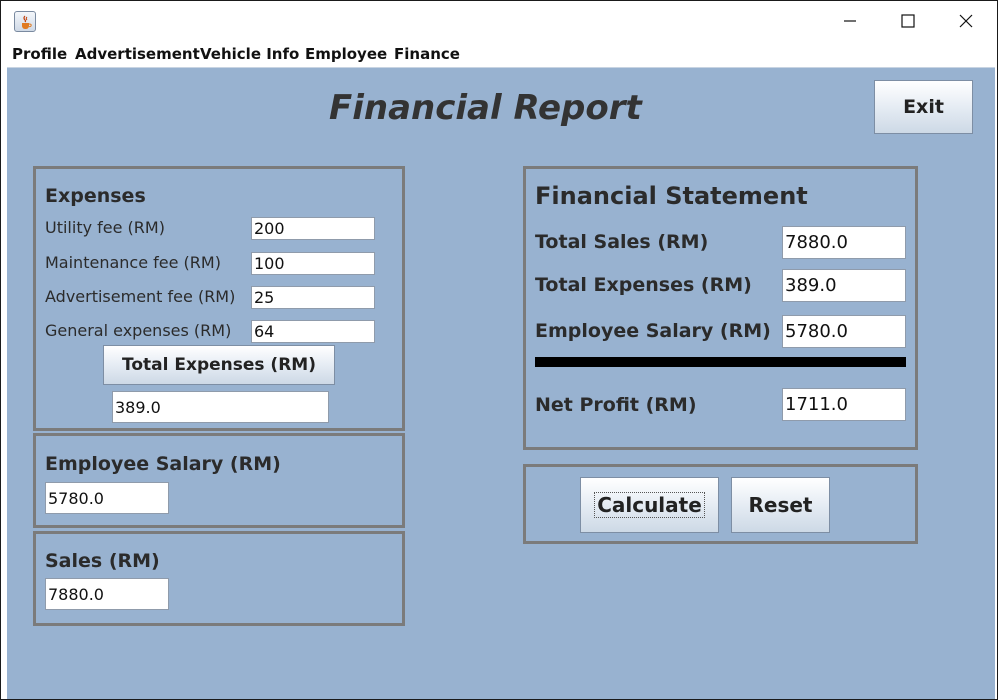  What do you see at coordinates (844, 331) in the screenshot?
I see `employee-salary-statement-field: 5780.0` at bounding box center [844, 331].